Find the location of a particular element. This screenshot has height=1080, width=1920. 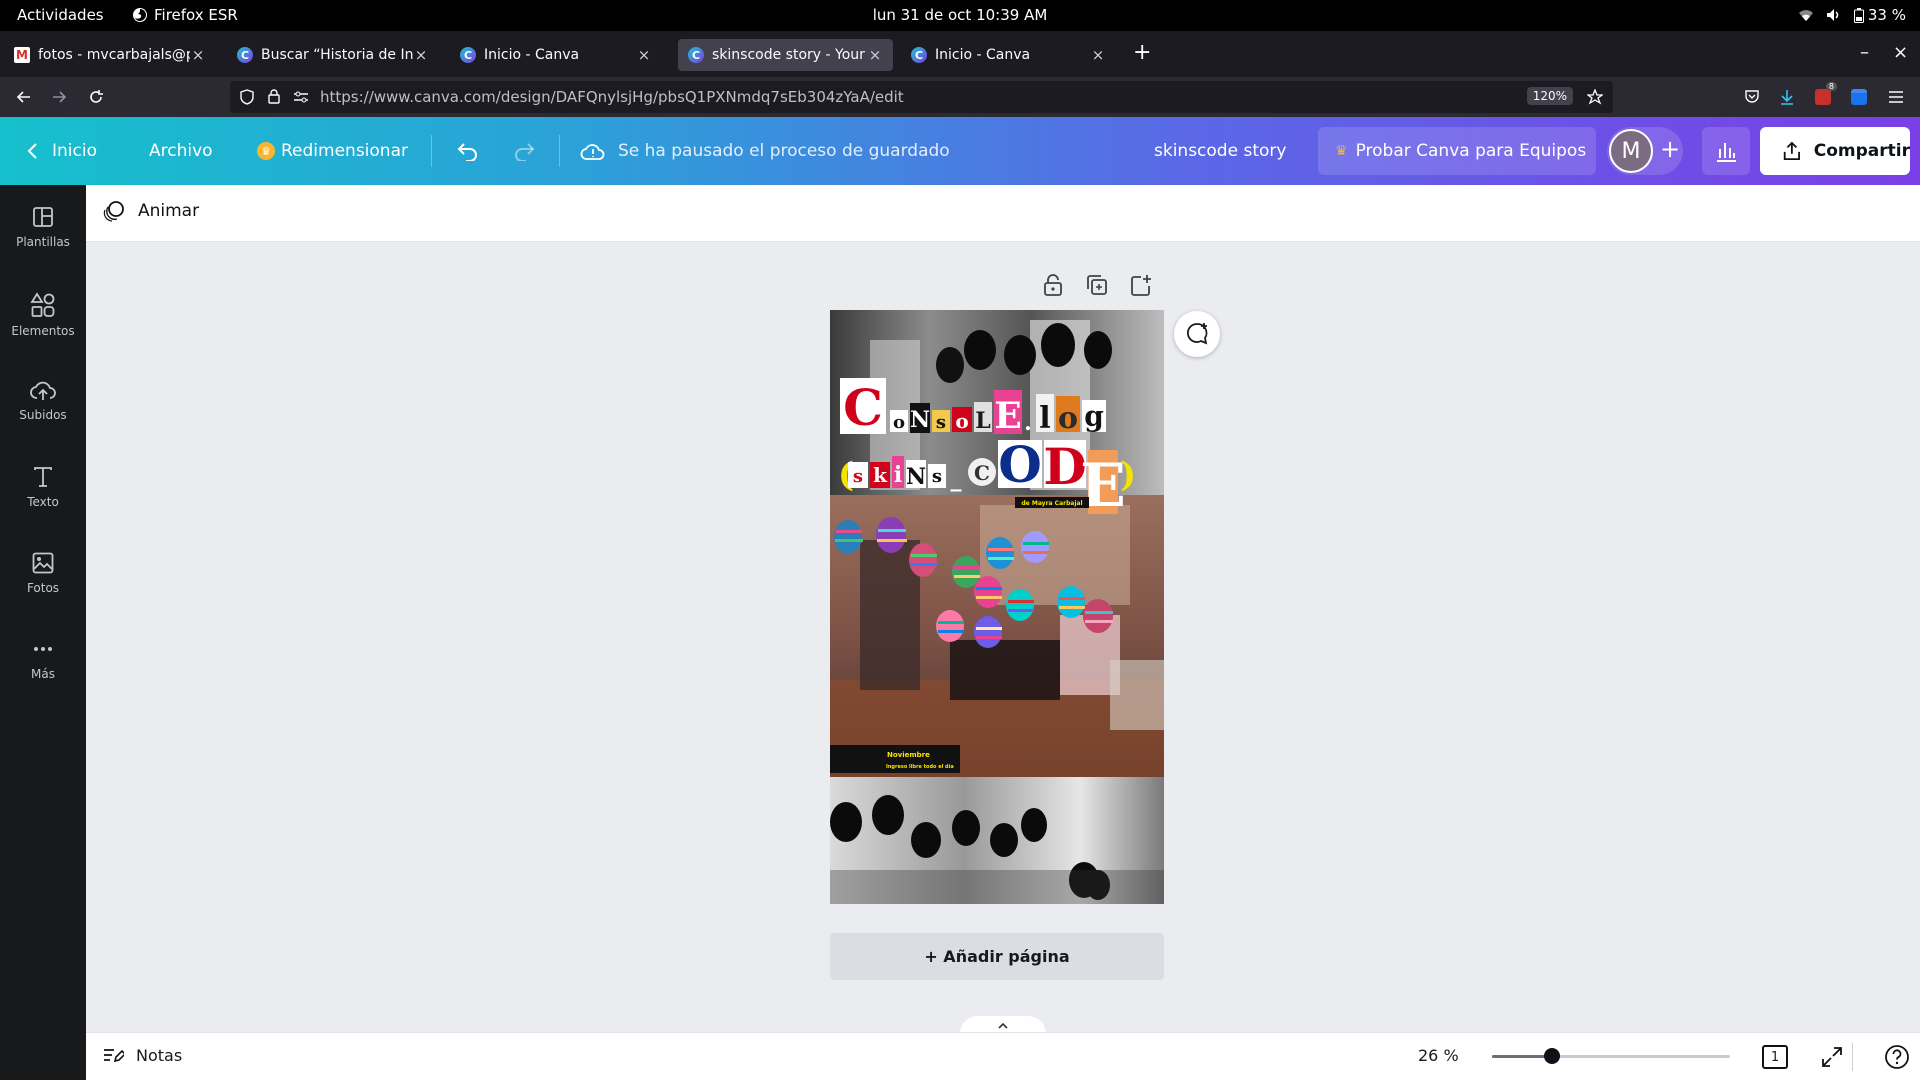

arrow-left-icon is located at coordinates (23, 97).